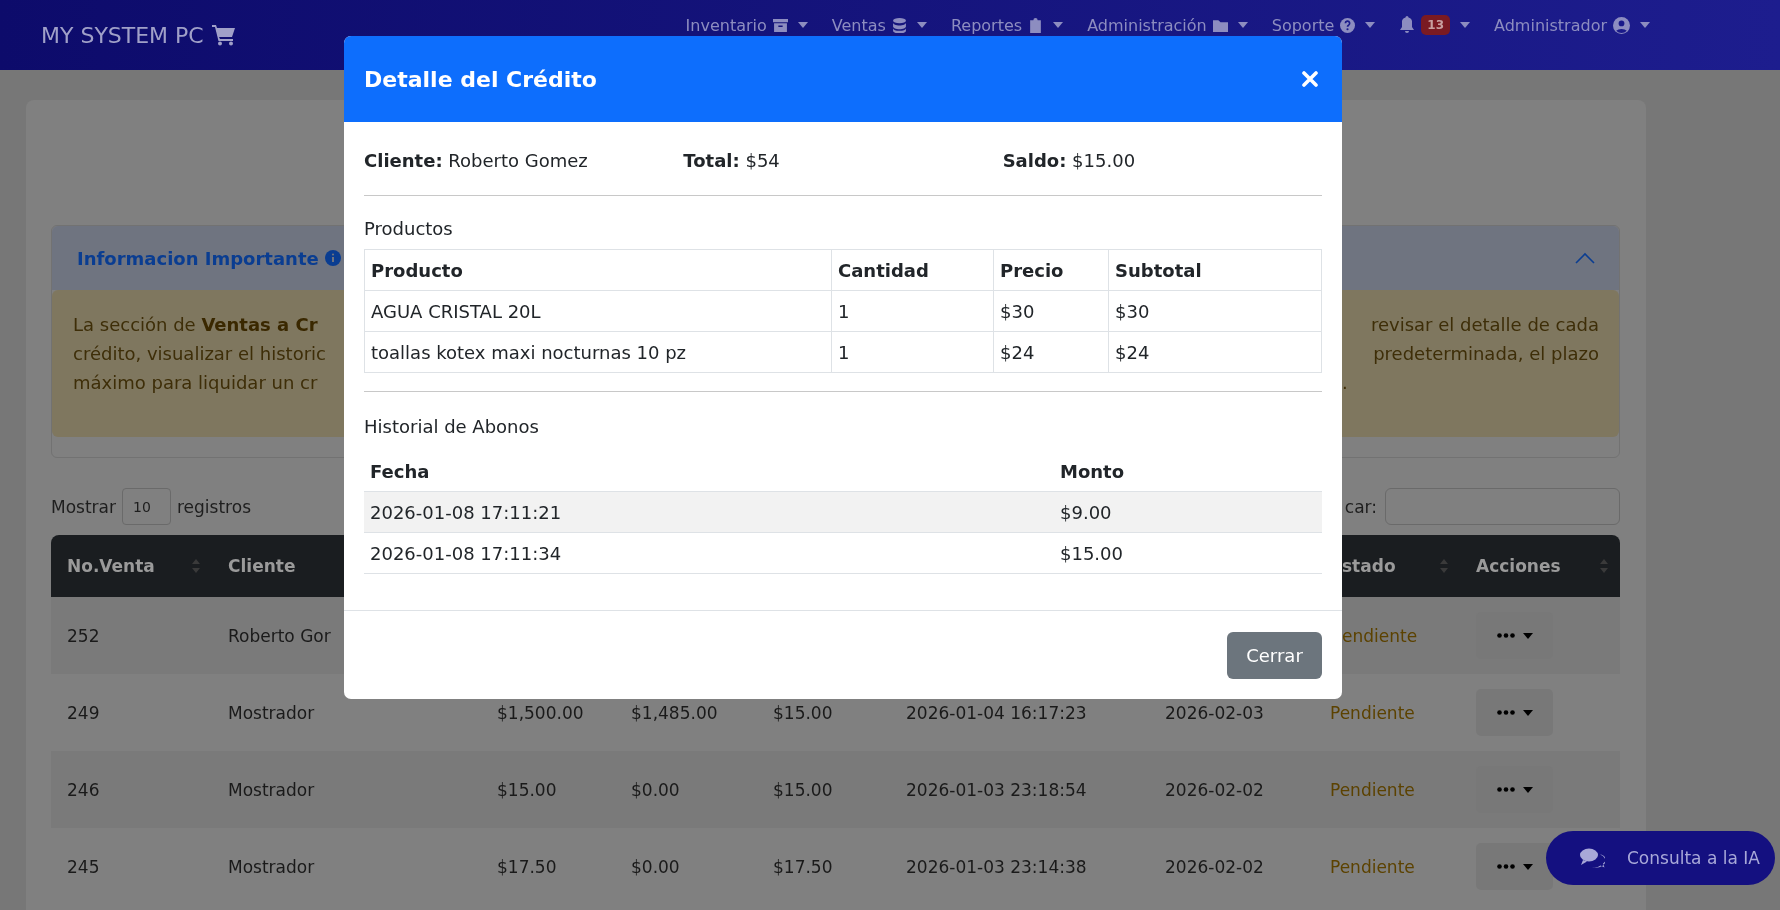  I want to click on section-heading: Productos, so click(409, 228).